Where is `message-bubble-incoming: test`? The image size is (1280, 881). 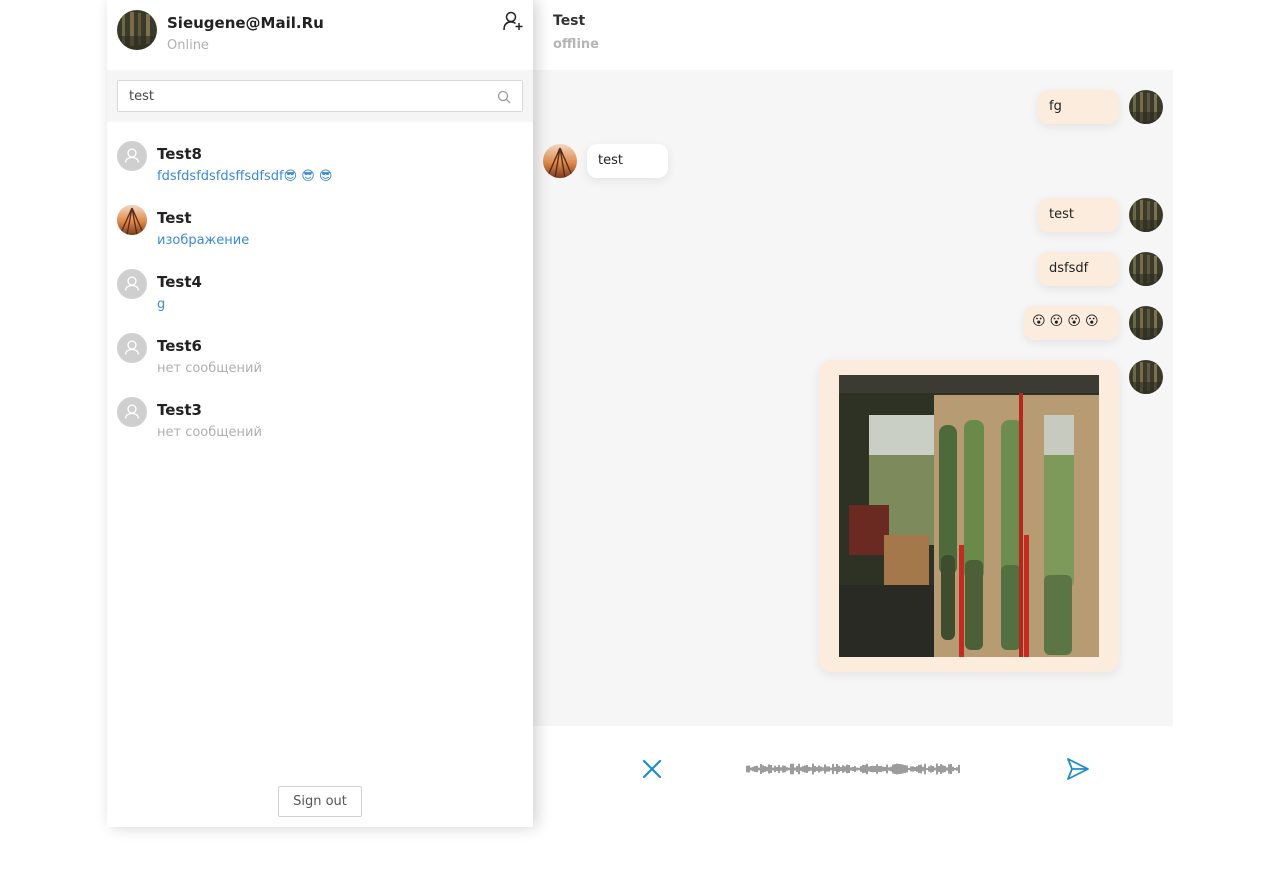
message-bubble-incoming: test is located at coordinates (627, 161).